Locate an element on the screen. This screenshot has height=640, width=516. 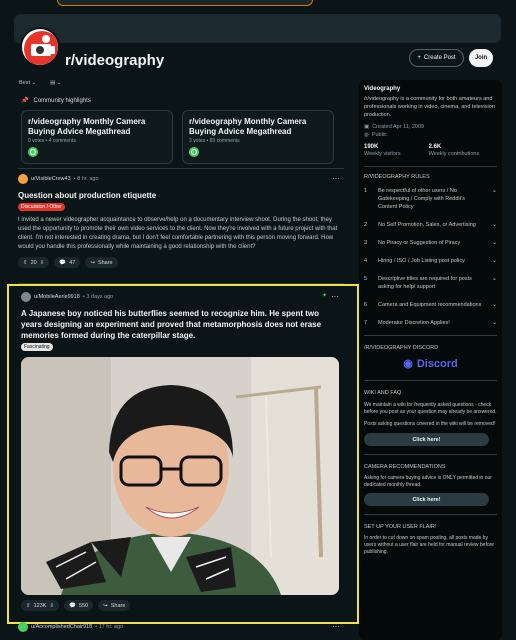
layout-icon: ▤ is located at coordinates (53, 83).